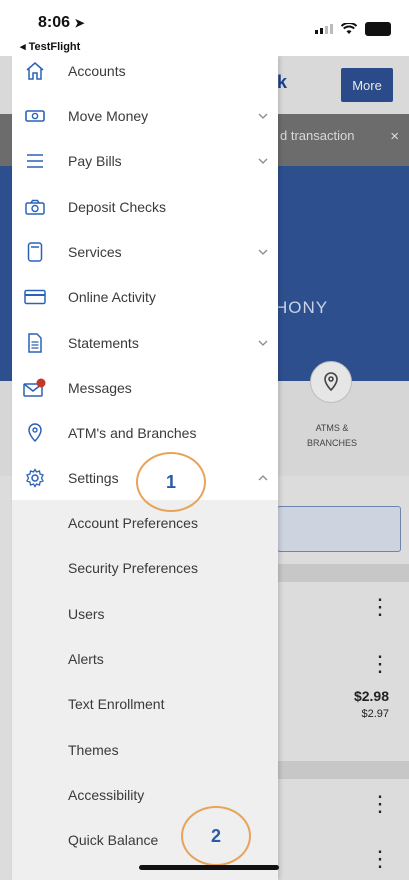  I want to click on more-button: More, so click(367, 85).